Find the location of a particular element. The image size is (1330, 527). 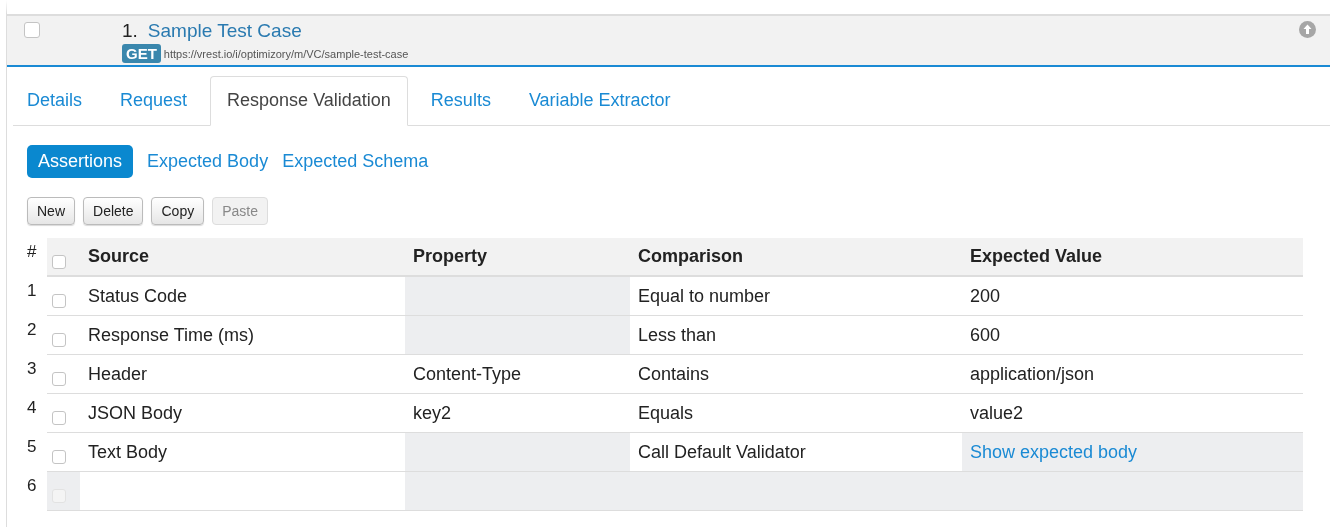

column-header: Property is located at coordinates (517, 257).